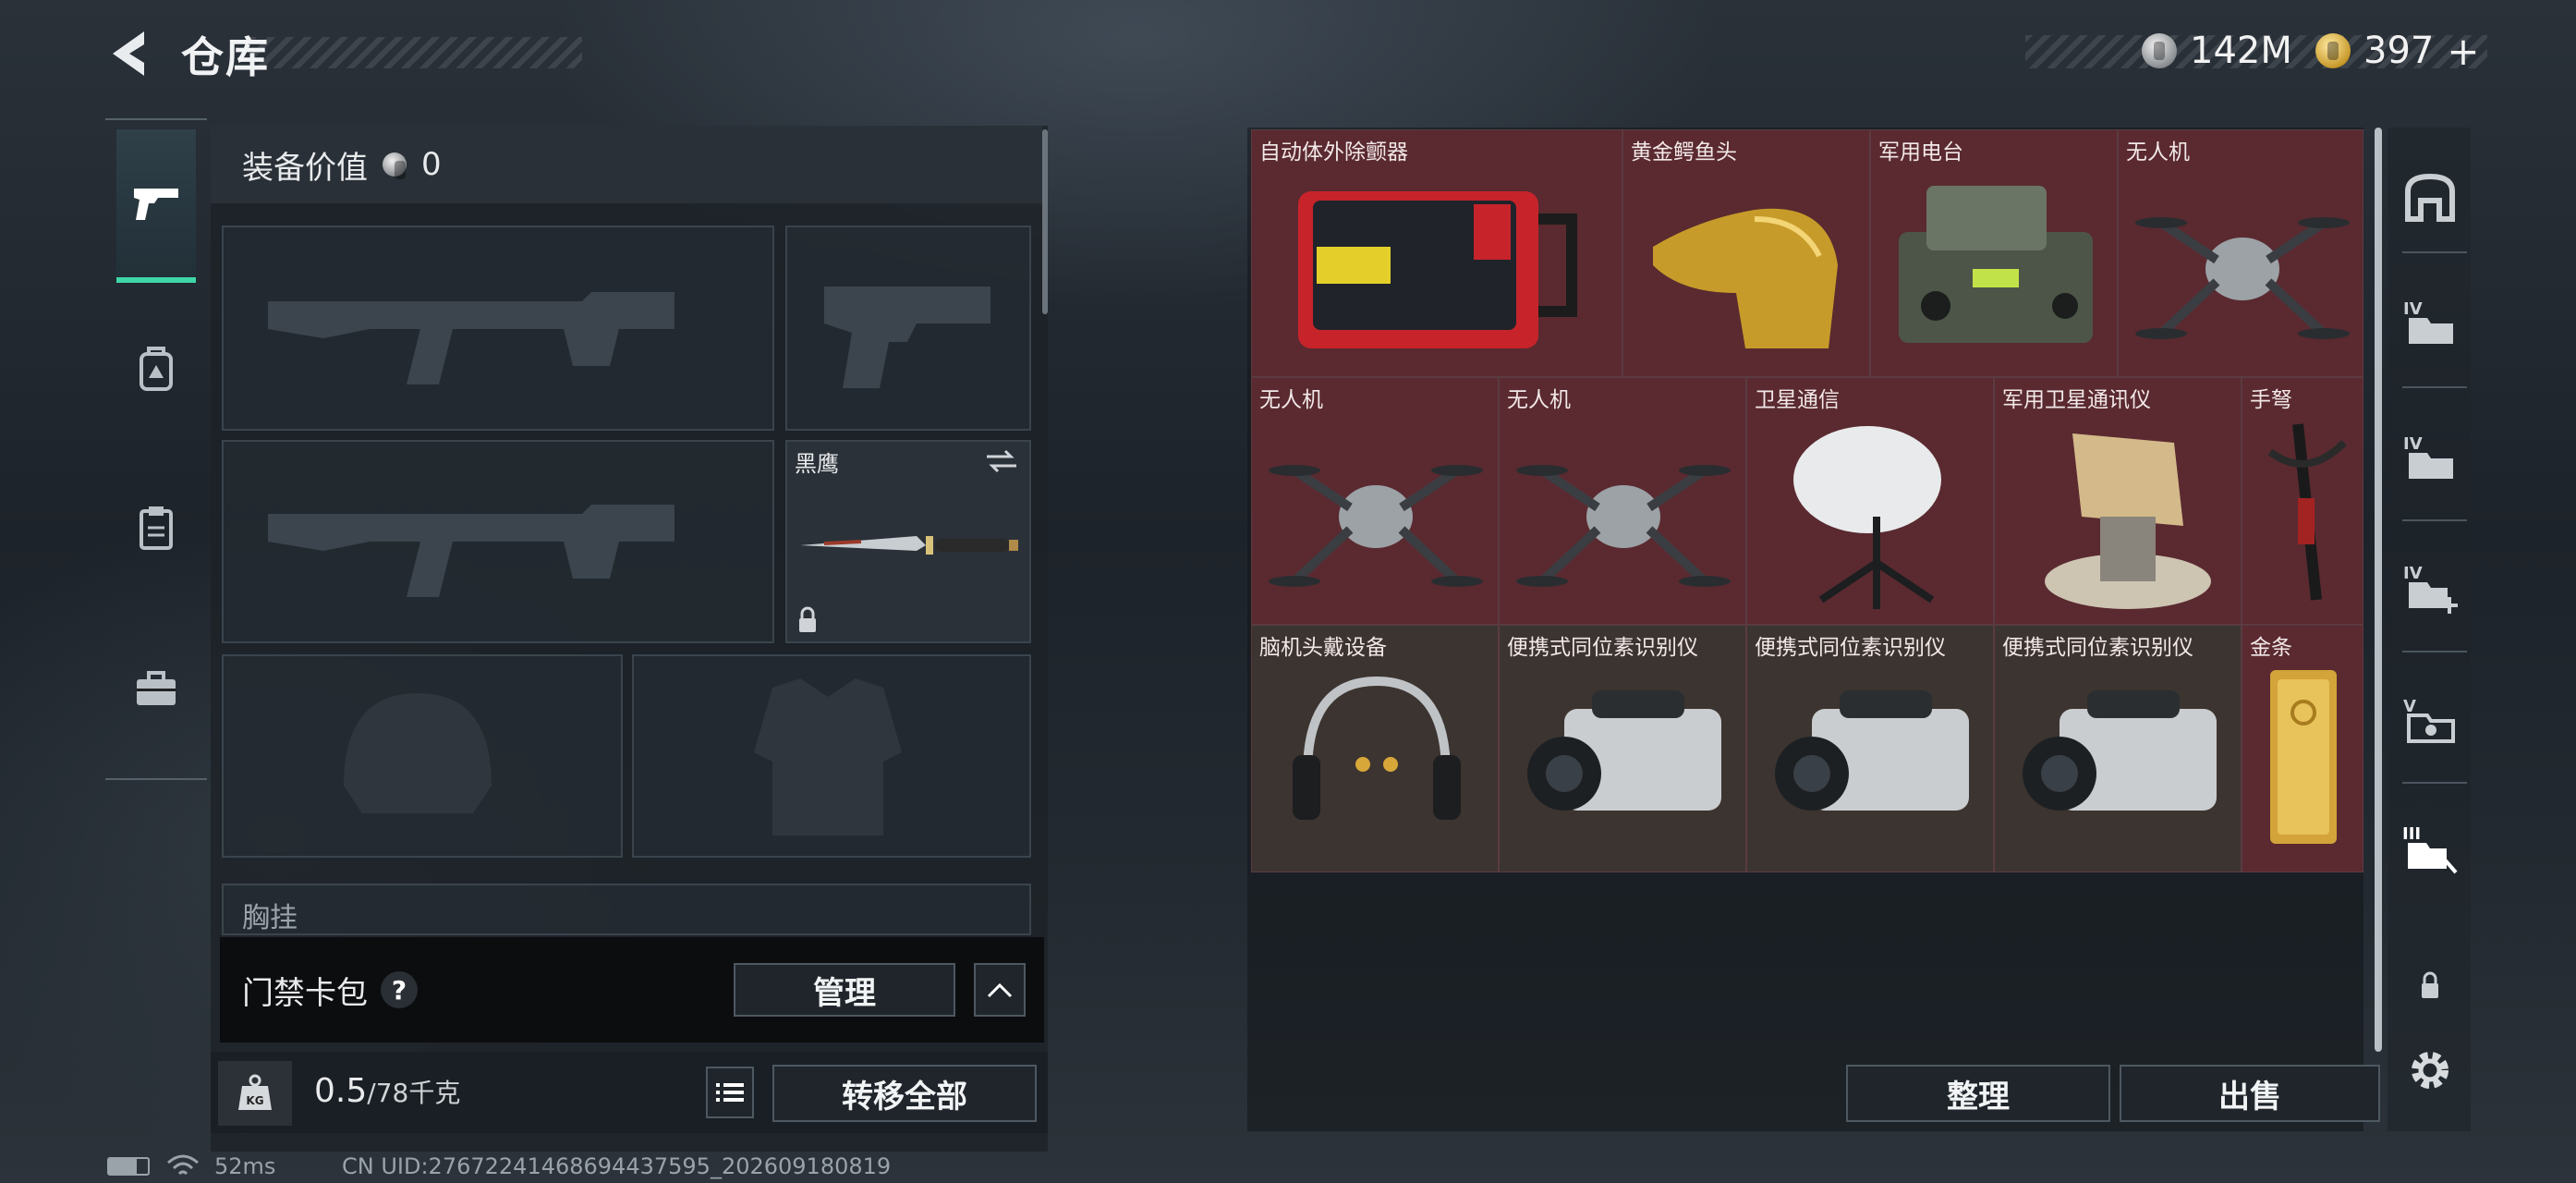 The width and height of the screenshot is (2576, 1183). Describe the element at coordinates (225, 57) in the screenshot. I see `page-title: 仓库` at that location.